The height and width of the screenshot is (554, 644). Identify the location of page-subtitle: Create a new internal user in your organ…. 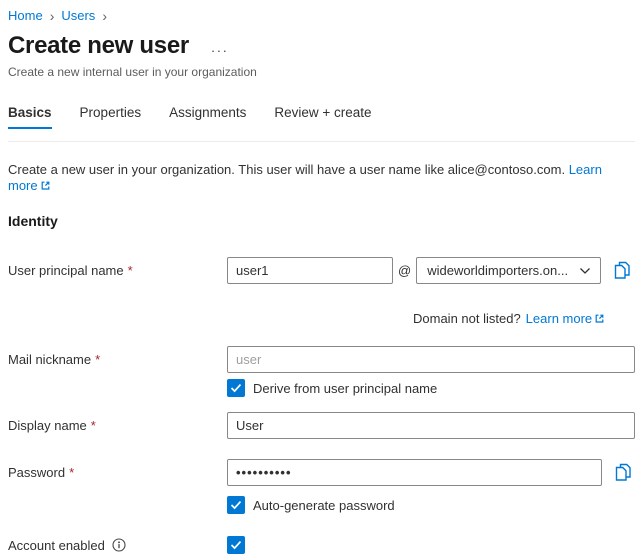
(132, 72).